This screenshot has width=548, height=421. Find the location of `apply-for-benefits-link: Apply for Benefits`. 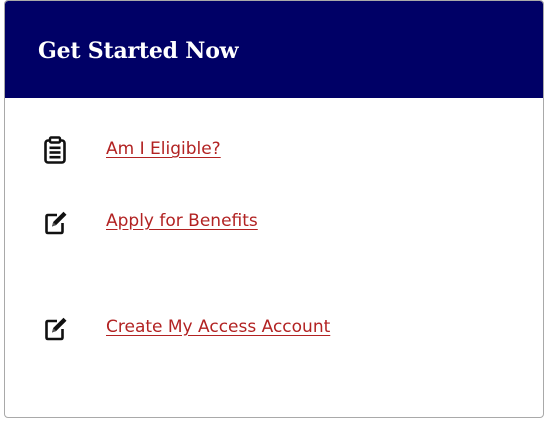

apply-for-benefits-link: Apply for Benefits is located at coordinates (182, 221).